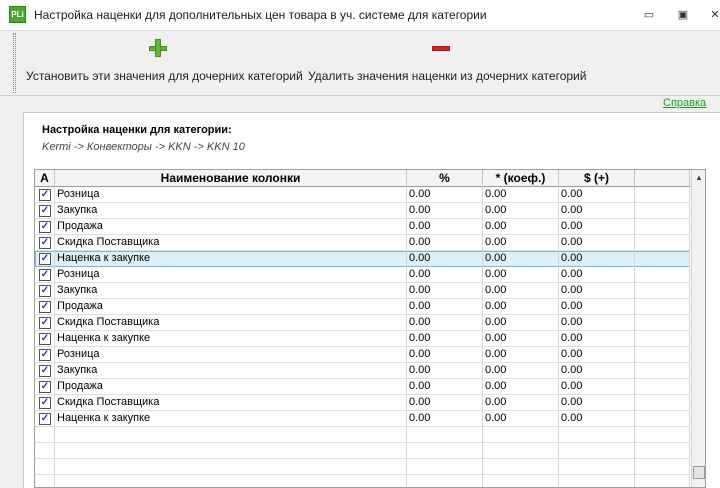  What do you see at coordinates (231, 178) in the screenshot?
I see `column-header-name: Наименование колонки` at bounding box center [231, 178].